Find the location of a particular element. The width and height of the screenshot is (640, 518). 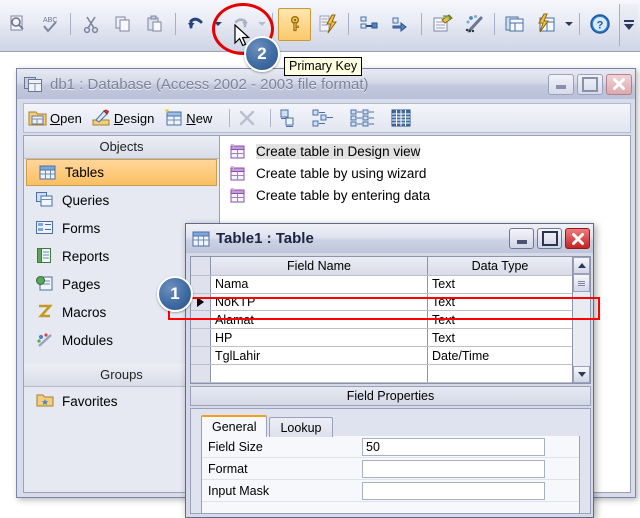

undo-icon is located at coordinates (196, 24).